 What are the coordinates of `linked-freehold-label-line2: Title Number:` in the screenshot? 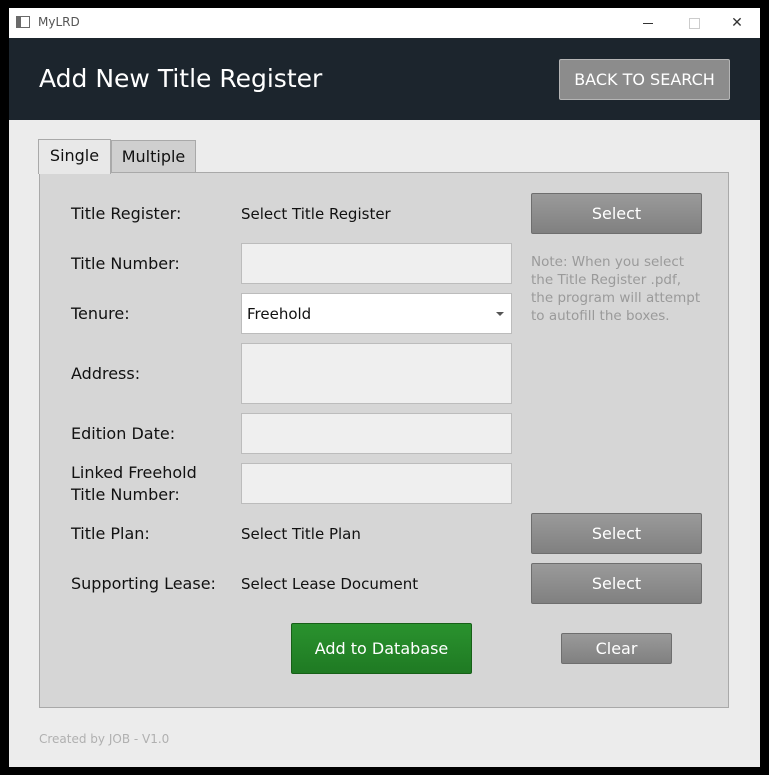 It's located at (125, 494).